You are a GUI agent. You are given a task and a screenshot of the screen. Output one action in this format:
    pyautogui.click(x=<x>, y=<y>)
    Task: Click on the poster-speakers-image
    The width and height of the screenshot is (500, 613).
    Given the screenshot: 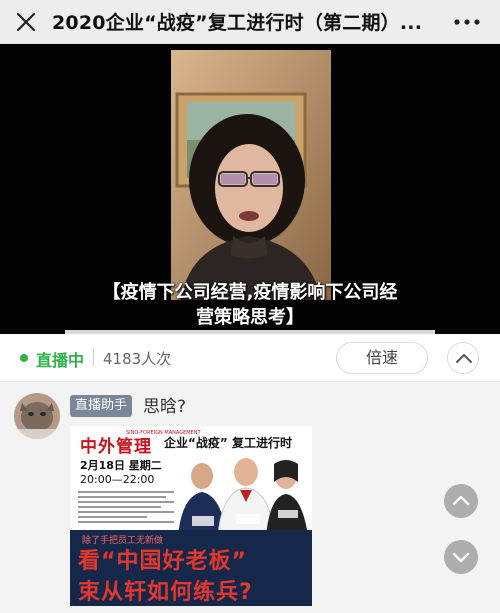 What is the action you would take?
    pyautogui.click(x=243, y=495)
    